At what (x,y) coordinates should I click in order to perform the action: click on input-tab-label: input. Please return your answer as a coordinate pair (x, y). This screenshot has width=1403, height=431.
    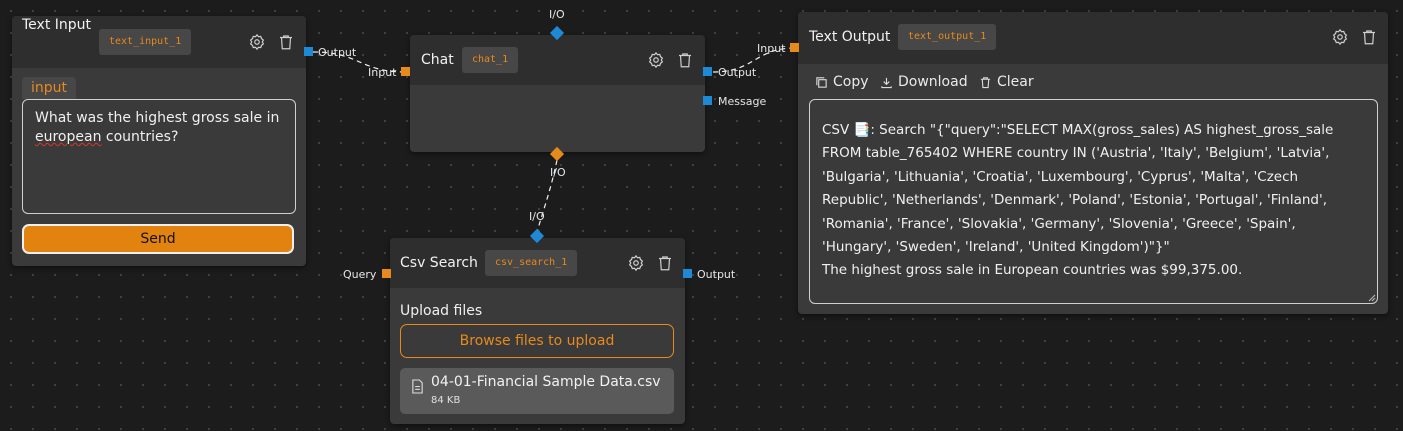
    Looking at the image, I should click on (49, 88).